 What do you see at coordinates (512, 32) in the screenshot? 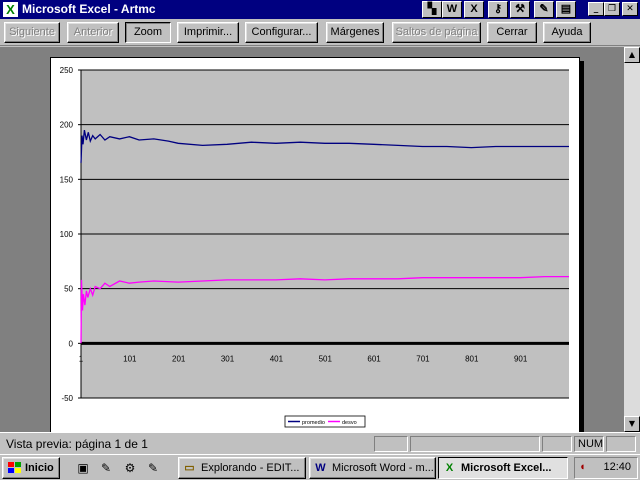
I see `toolbar-button-cerrar: Cerrar` at bounding box center [512, 32].